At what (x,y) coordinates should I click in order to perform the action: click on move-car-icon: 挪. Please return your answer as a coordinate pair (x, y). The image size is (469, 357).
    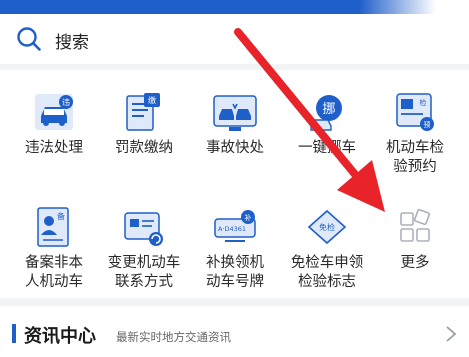
    Looking at the image, I should click on (327, 112).